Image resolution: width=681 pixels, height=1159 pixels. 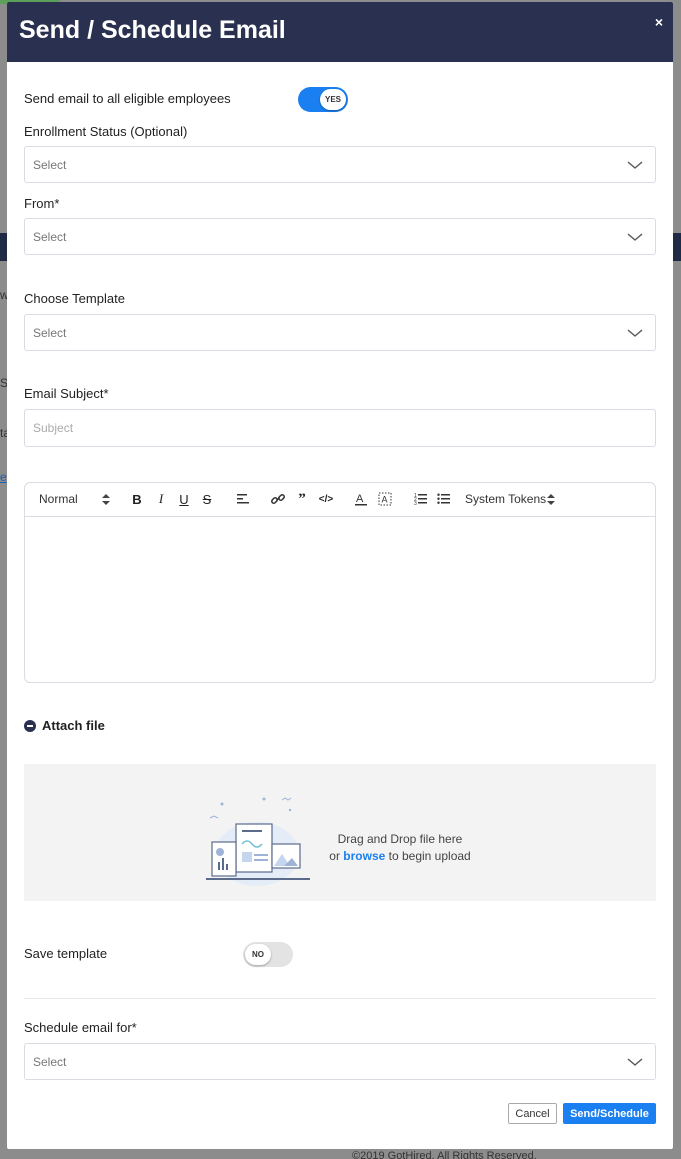 What do you see at coordinates (243, 499) in the screenshot?
I see `align-icon` at bounding box center [243, 499].